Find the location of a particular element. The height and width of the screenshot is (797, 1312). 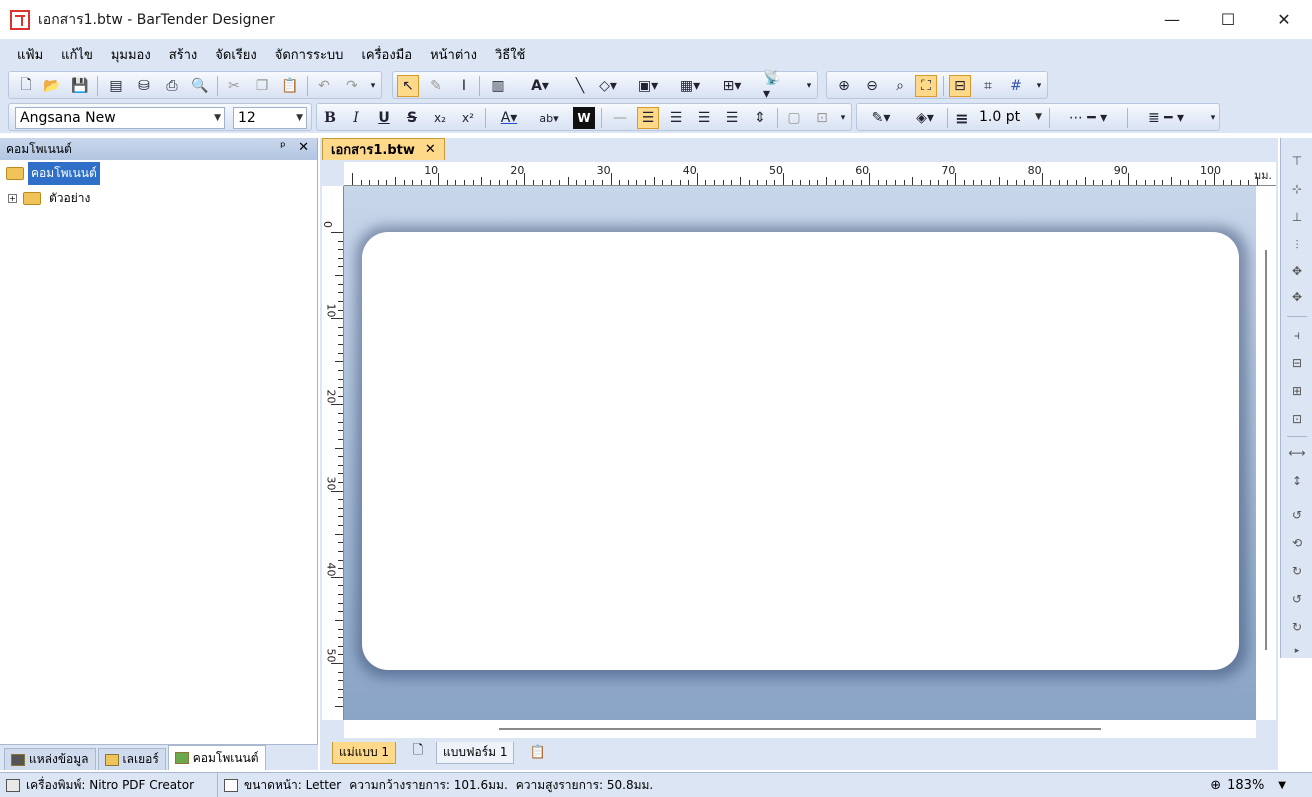

highlight-icon: ab▾ is located at coordinates (549, 118).